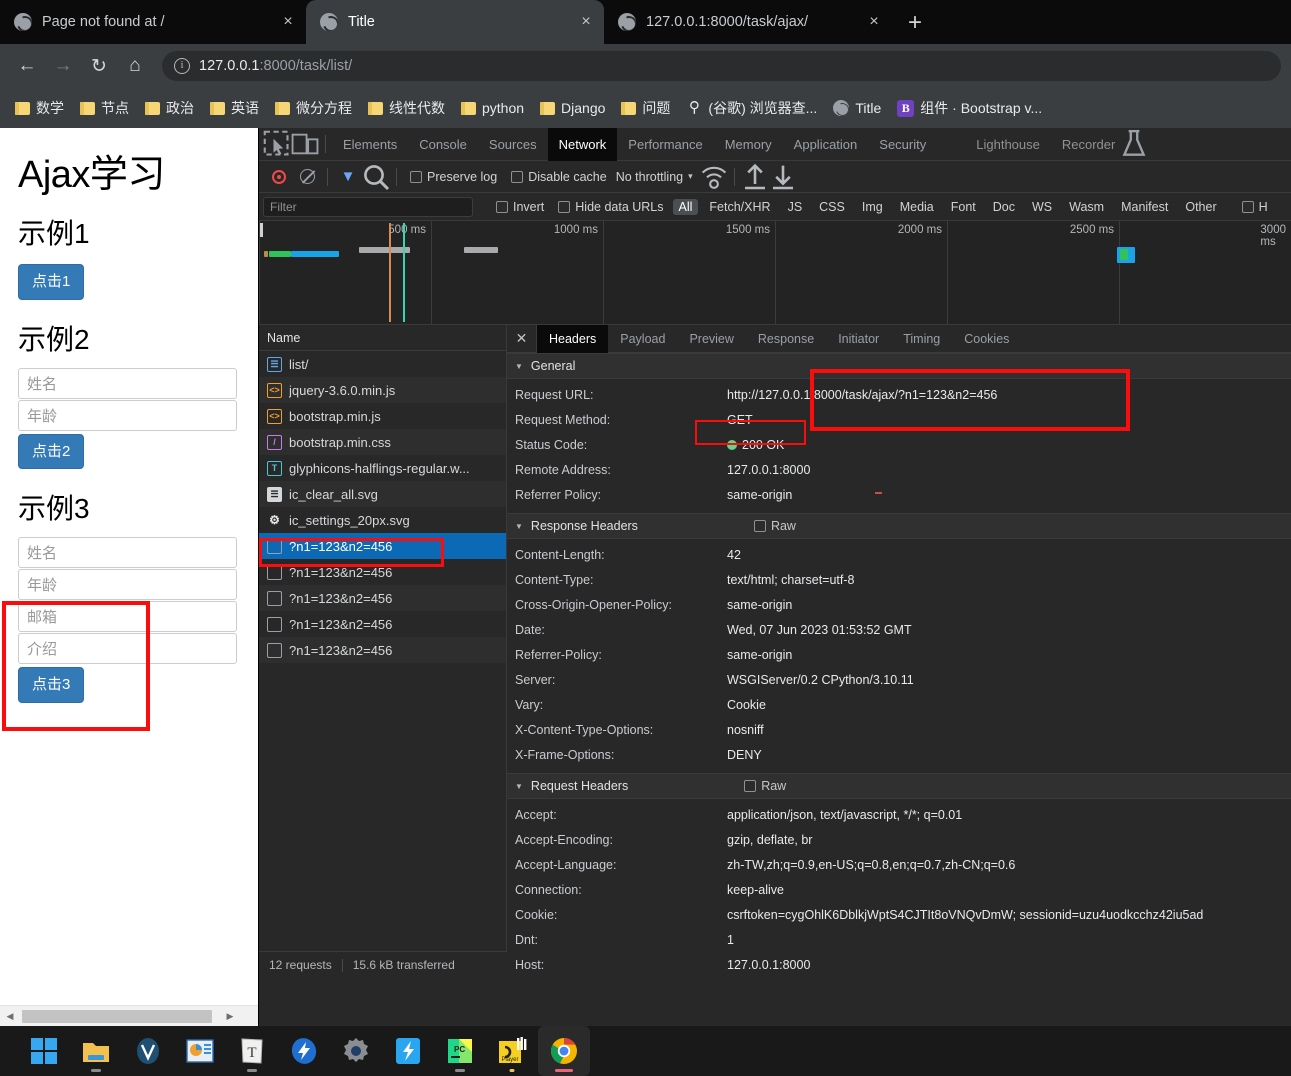 The height and width of the screenshot is (1076, 1291). Describe the element at coordinates (252, 1051) in the screenshot. I see `typora-icon: T` at that location.